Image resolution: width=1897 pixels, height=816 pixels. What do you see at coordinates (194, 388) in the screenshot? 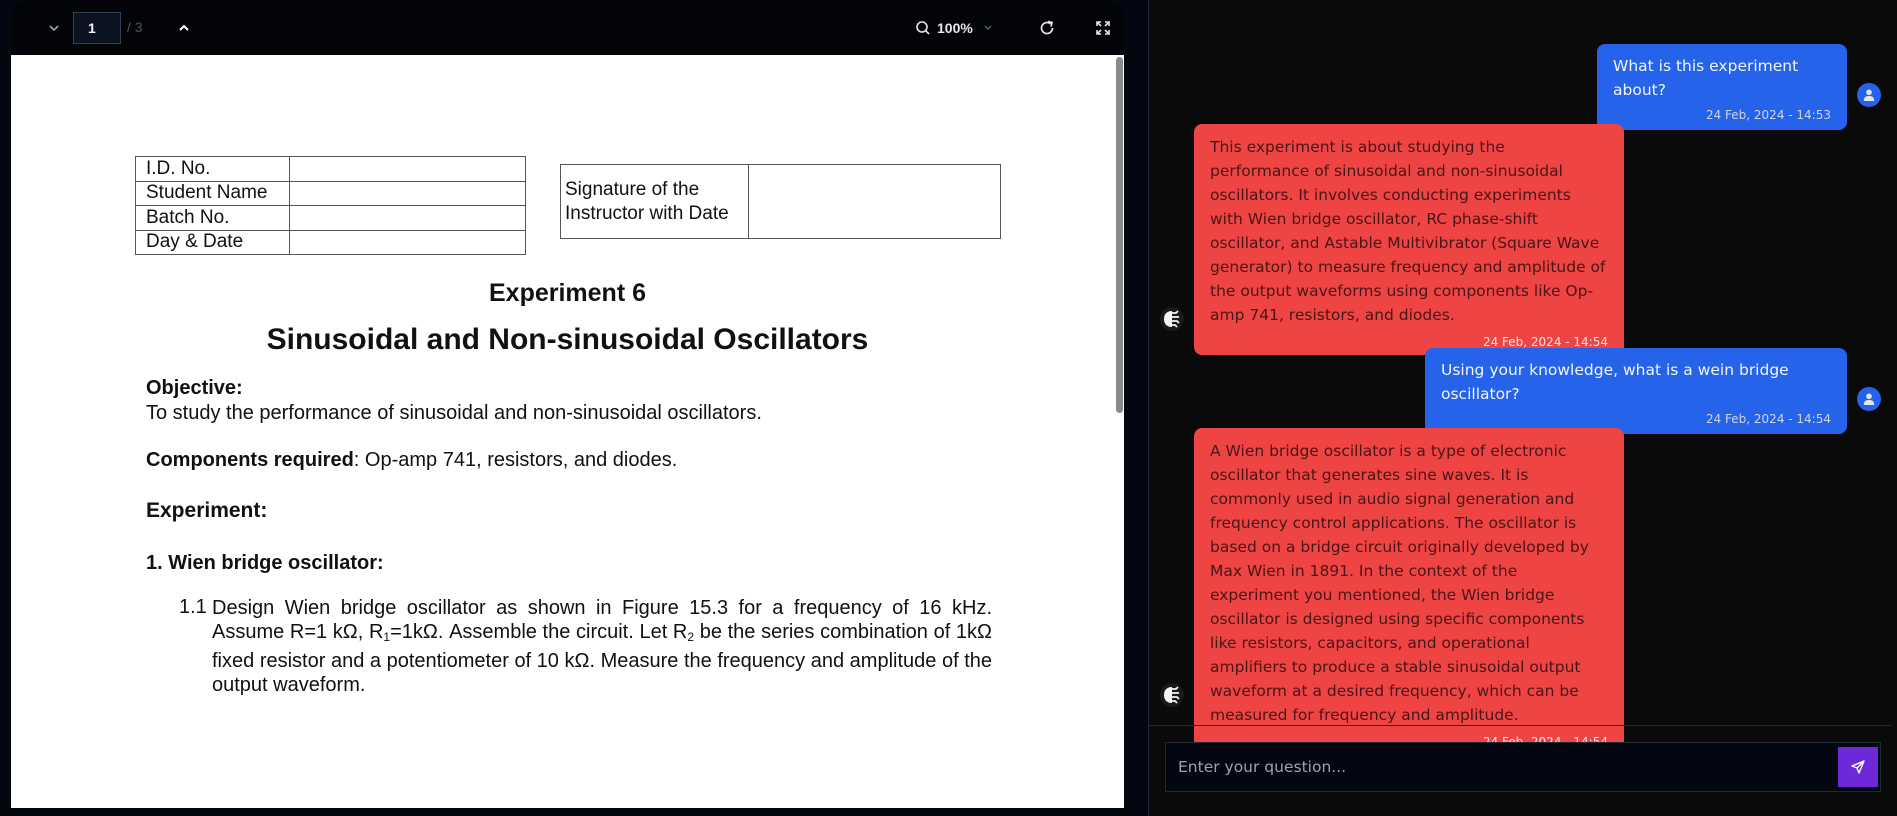
I see `objective-heading: Objective:` at bounding box center [194, 388].